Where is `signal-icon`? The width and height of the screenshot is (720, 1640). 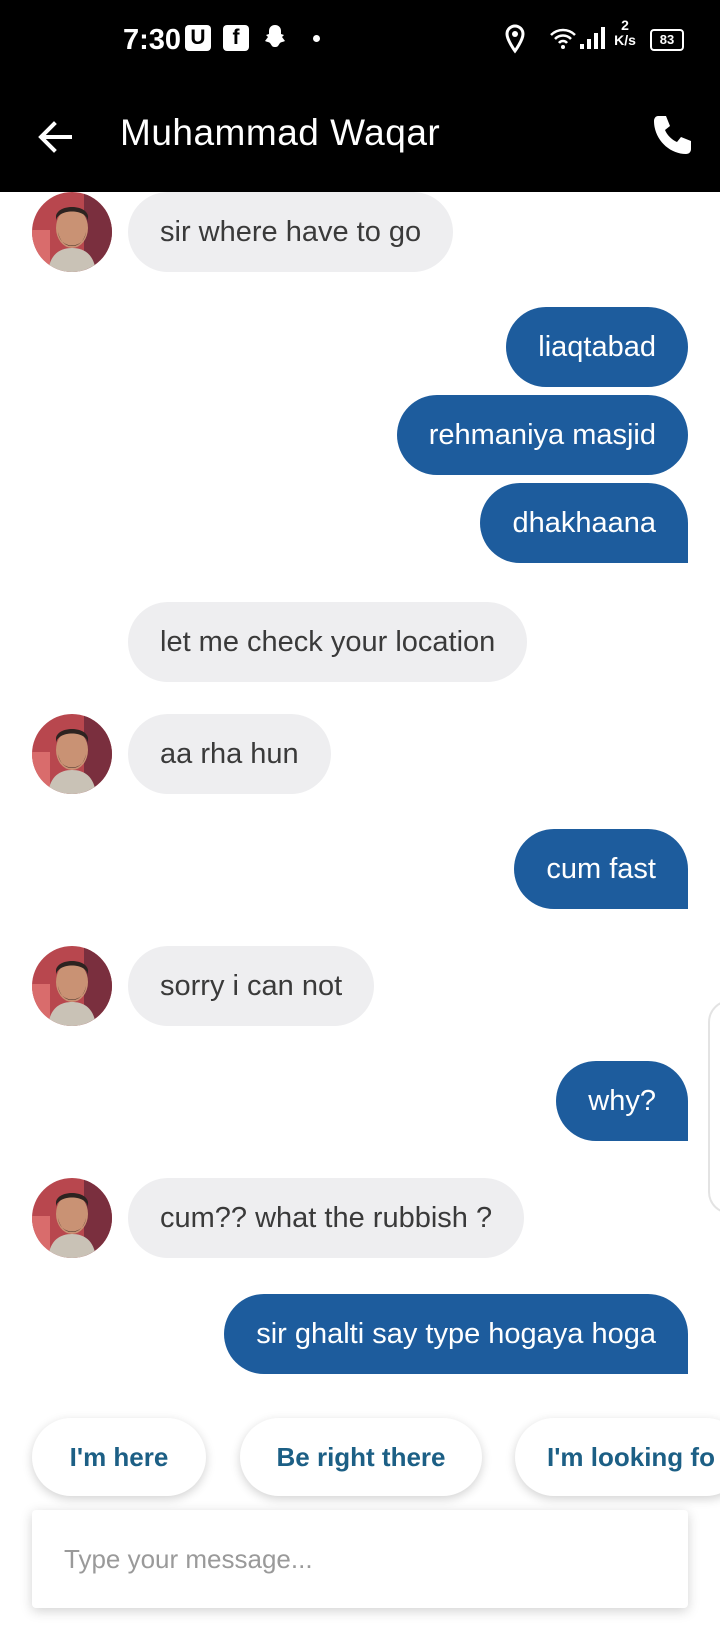
signal-icon is located at coordinates (592, 38).